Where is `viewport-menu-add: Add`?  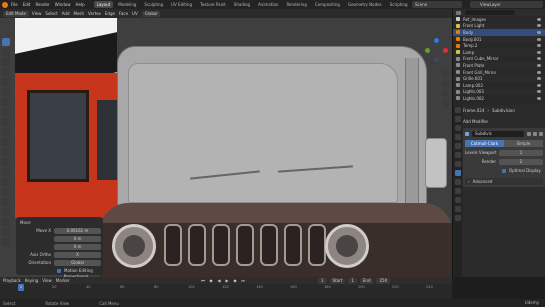 viewport-menu-add: Add is located at coordinates (66, 13).